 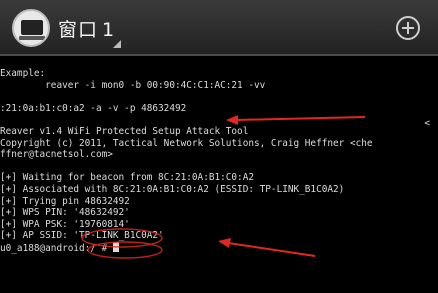 I want to click on terminal-line: :21:0a:b1:c0:a2 -a -v -p 48632492, so click(x=93, y=108).